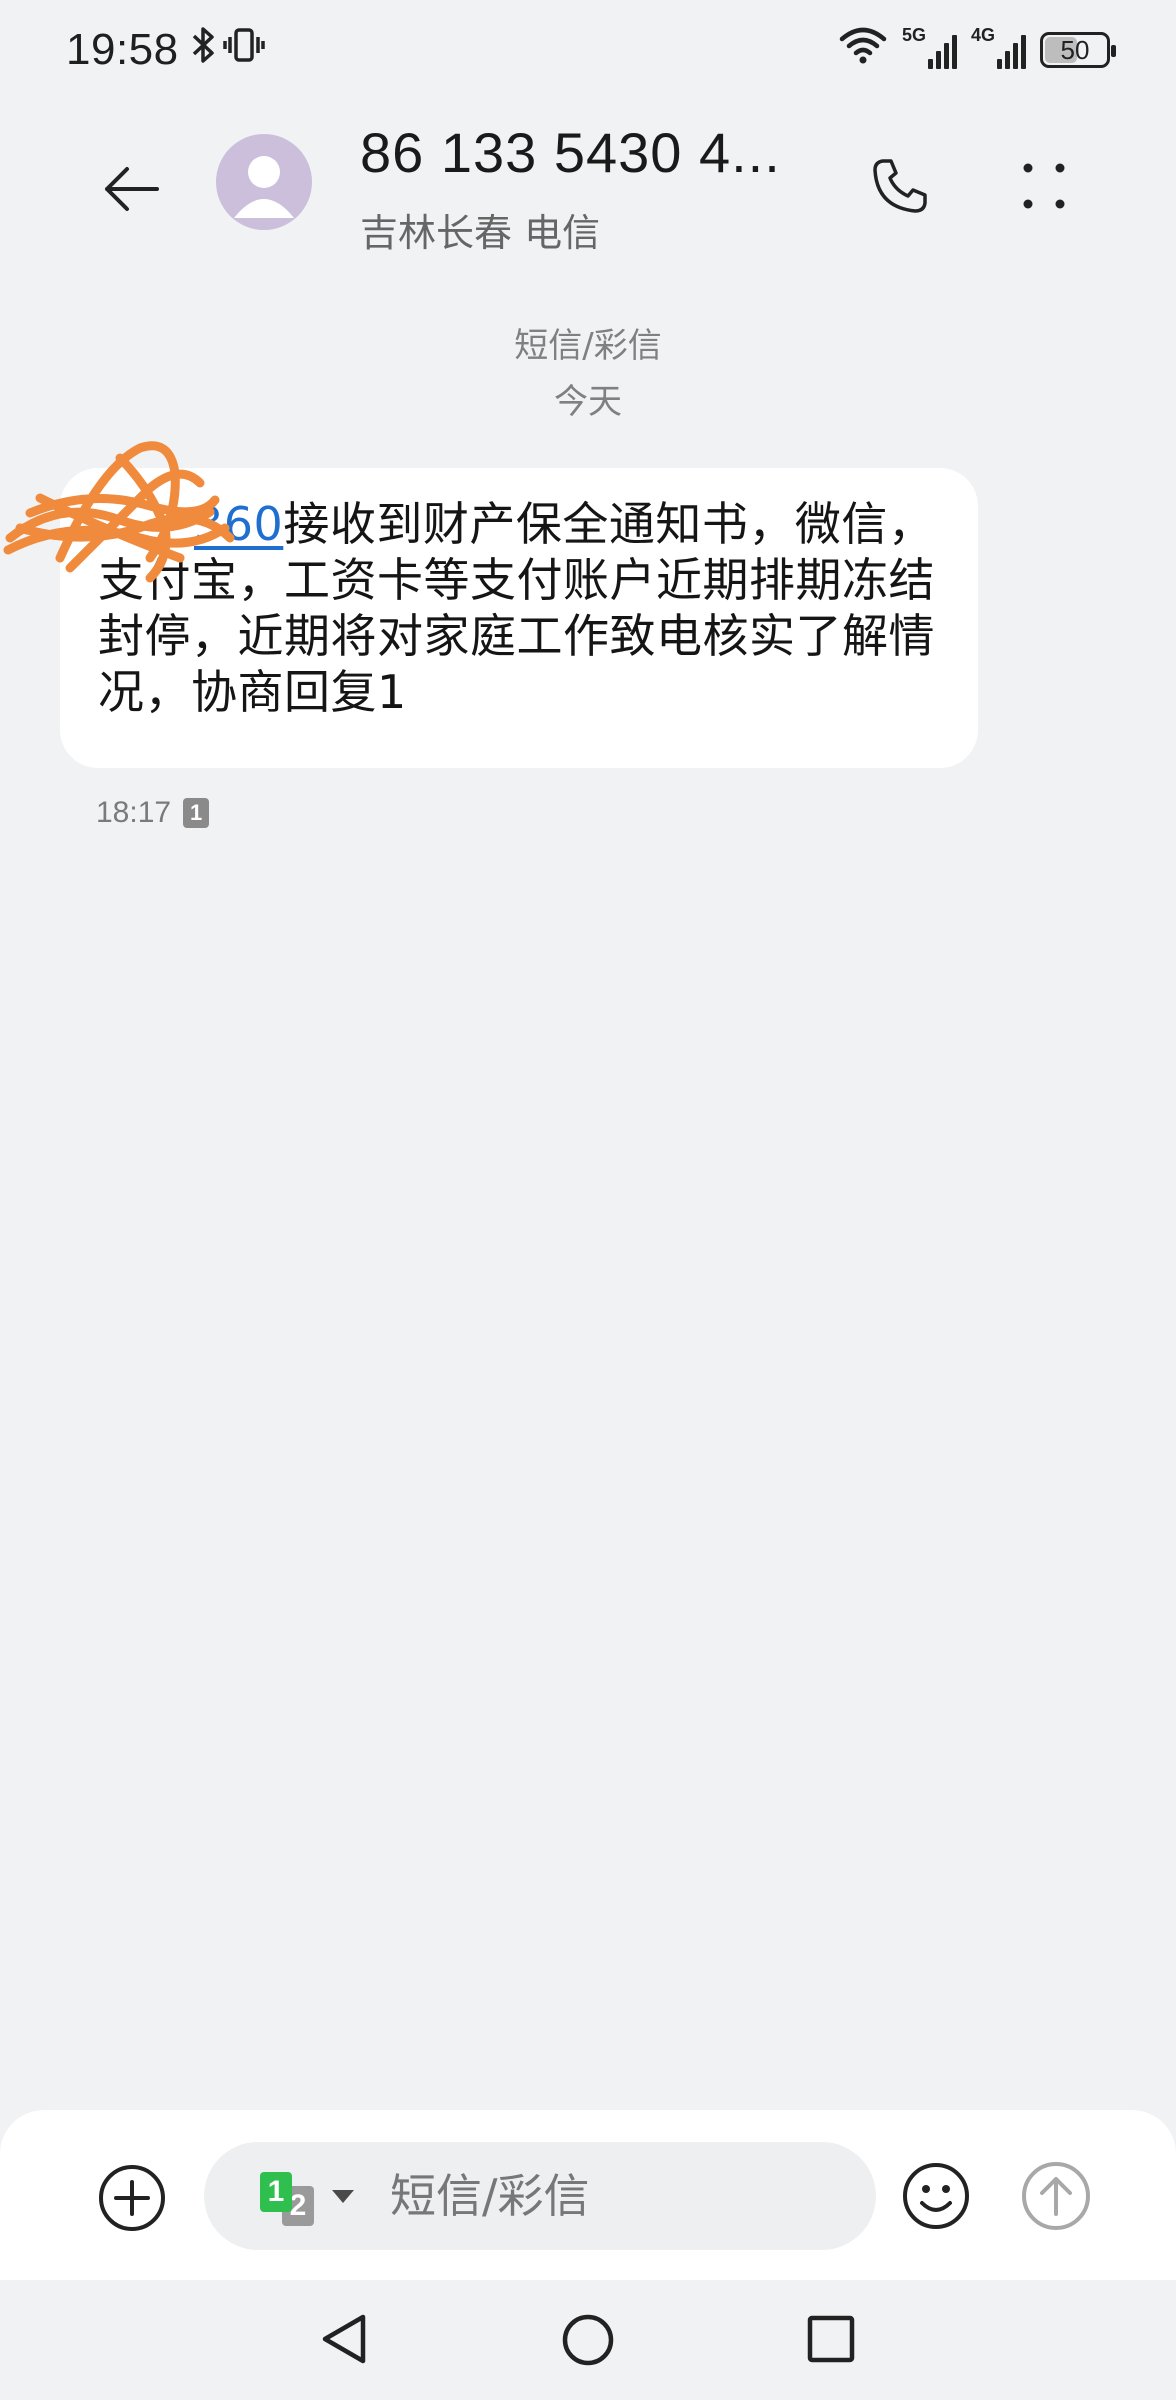 This screenshot has width=1176, height=2400. I want to click on message-meta: 18:17 1, so click(153, 813).